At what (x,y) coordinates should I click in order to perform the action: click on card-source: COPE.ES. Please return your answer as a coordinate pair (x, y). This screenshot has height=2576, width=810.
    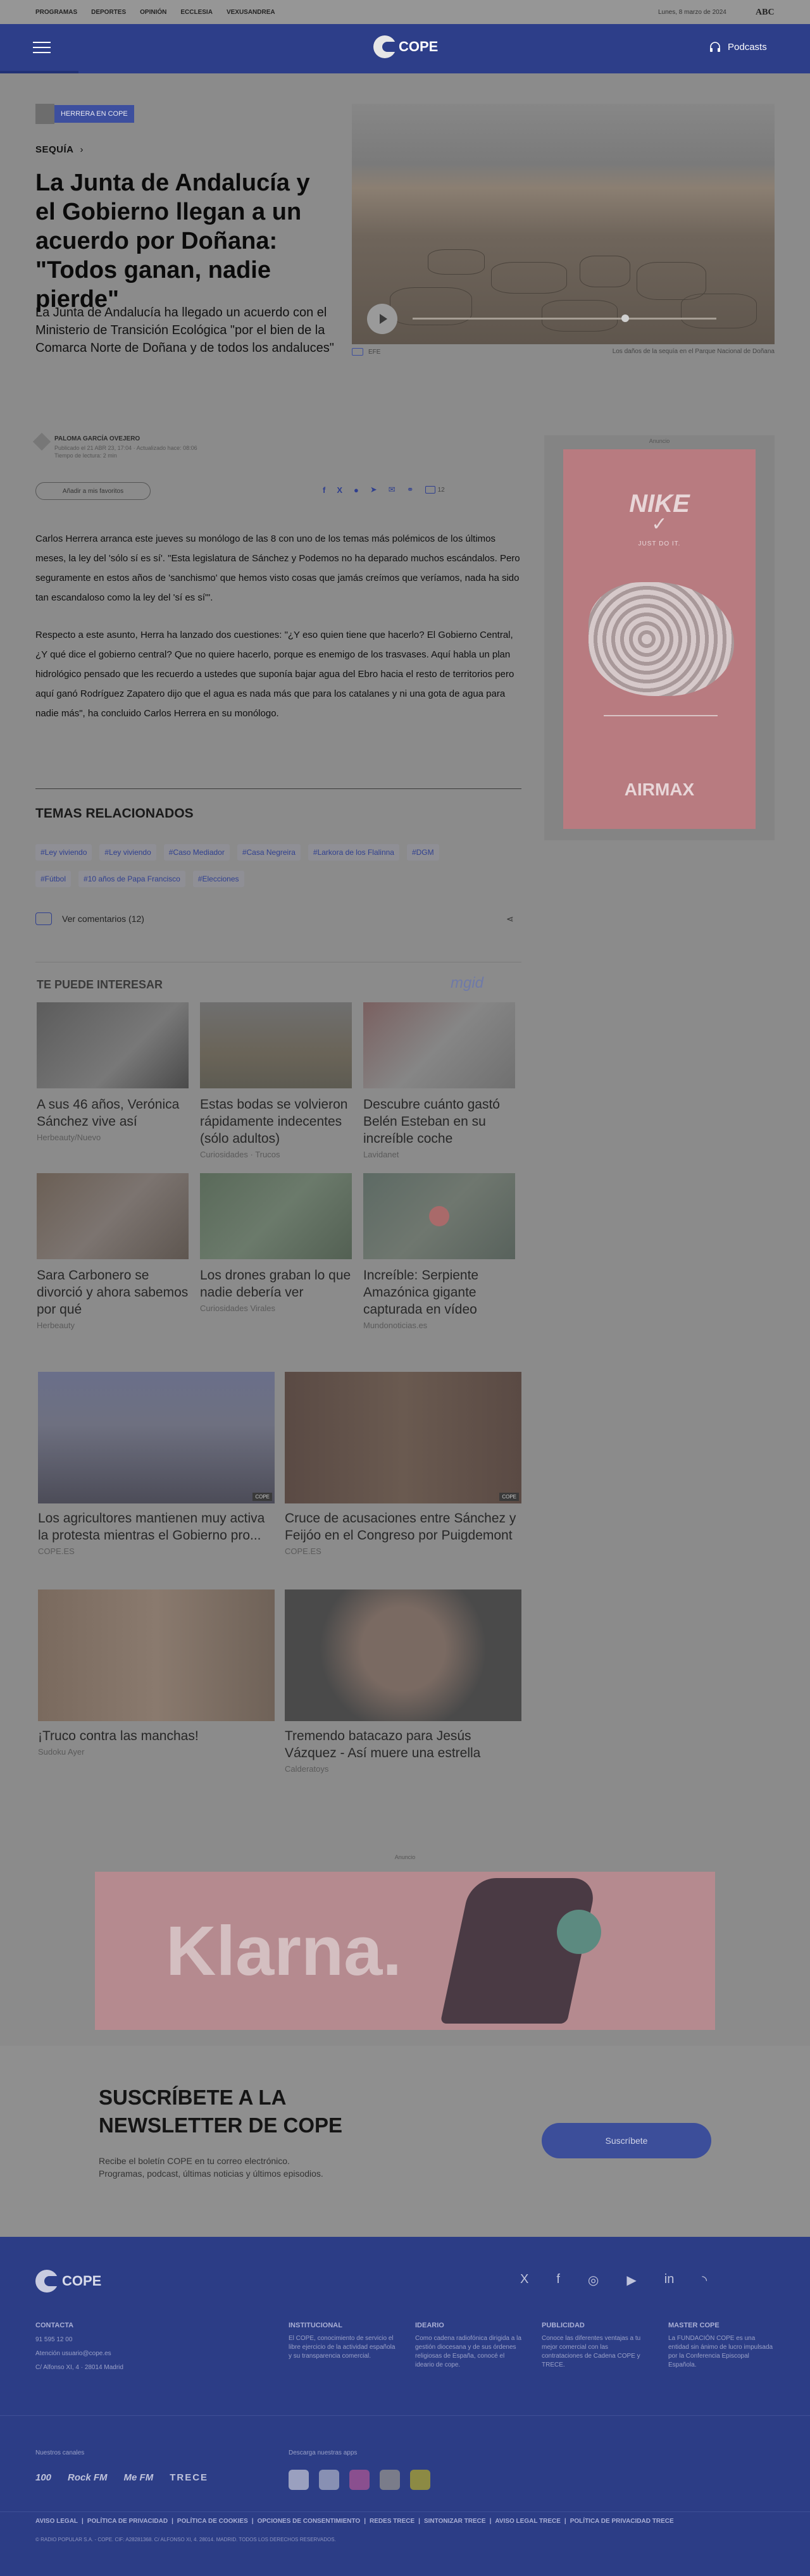
    Looking at the image, I should click on (56, 1551).